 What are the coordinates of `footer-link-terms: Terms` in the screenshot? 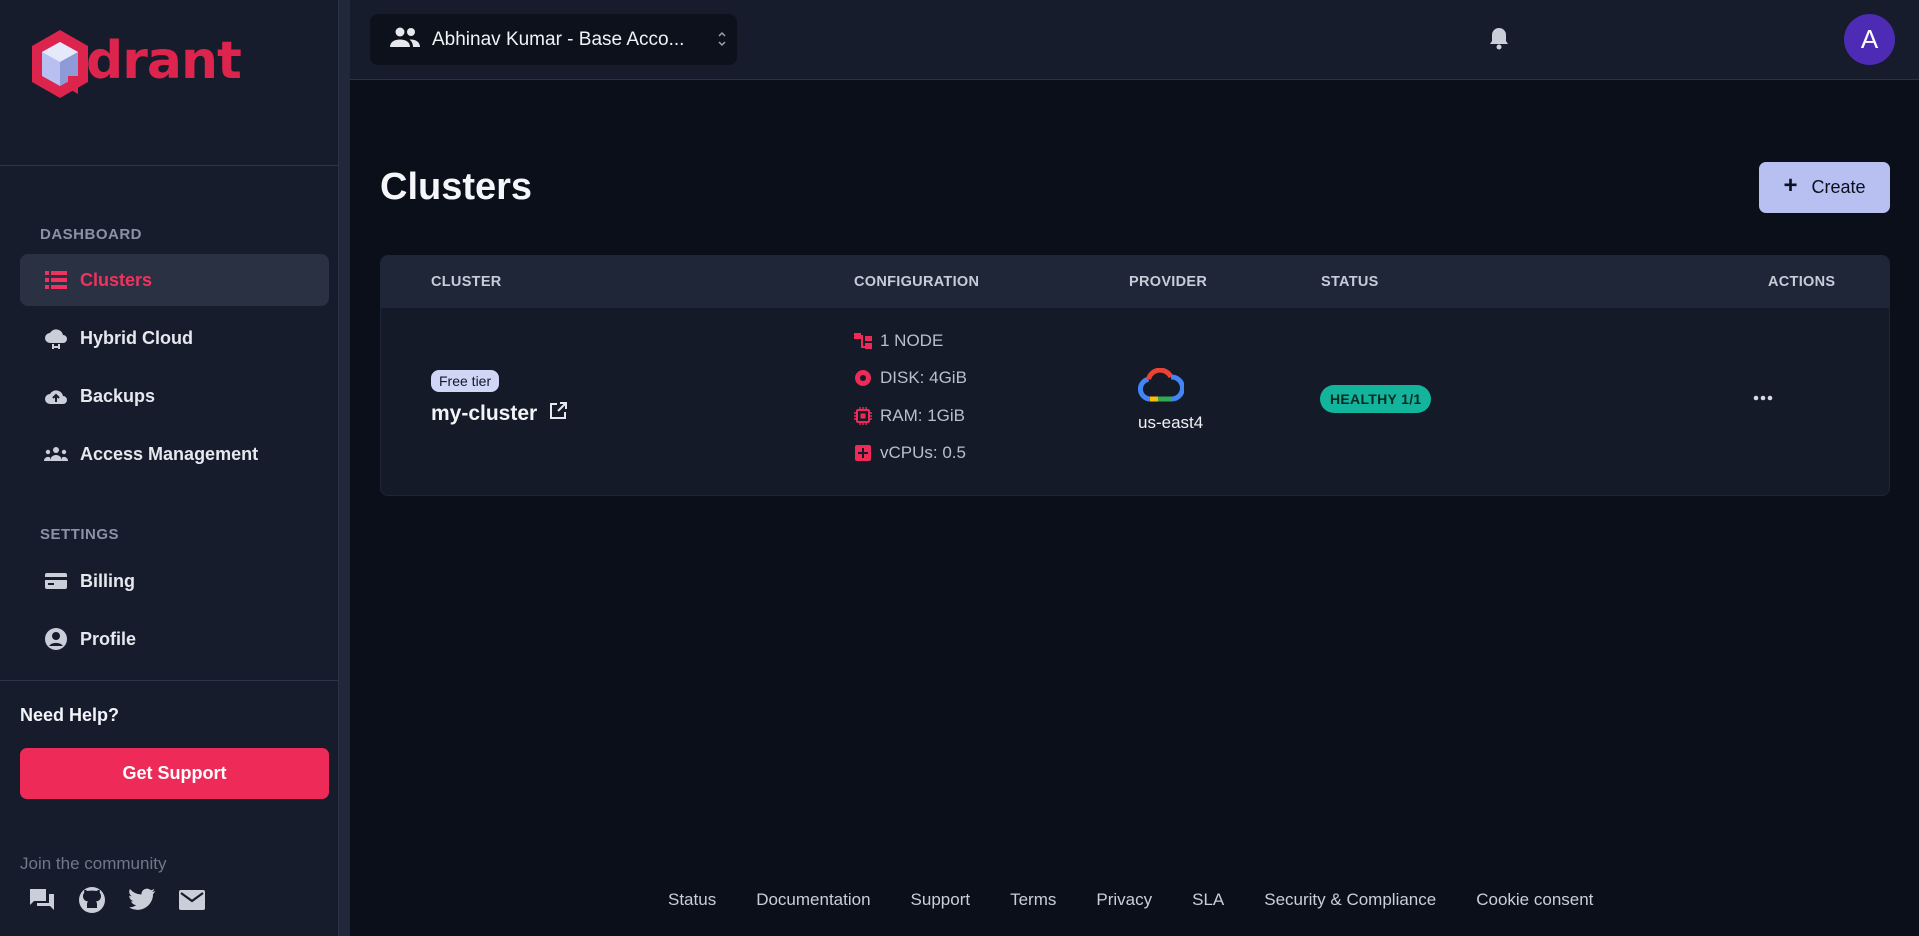 It's located at (1033, 900).